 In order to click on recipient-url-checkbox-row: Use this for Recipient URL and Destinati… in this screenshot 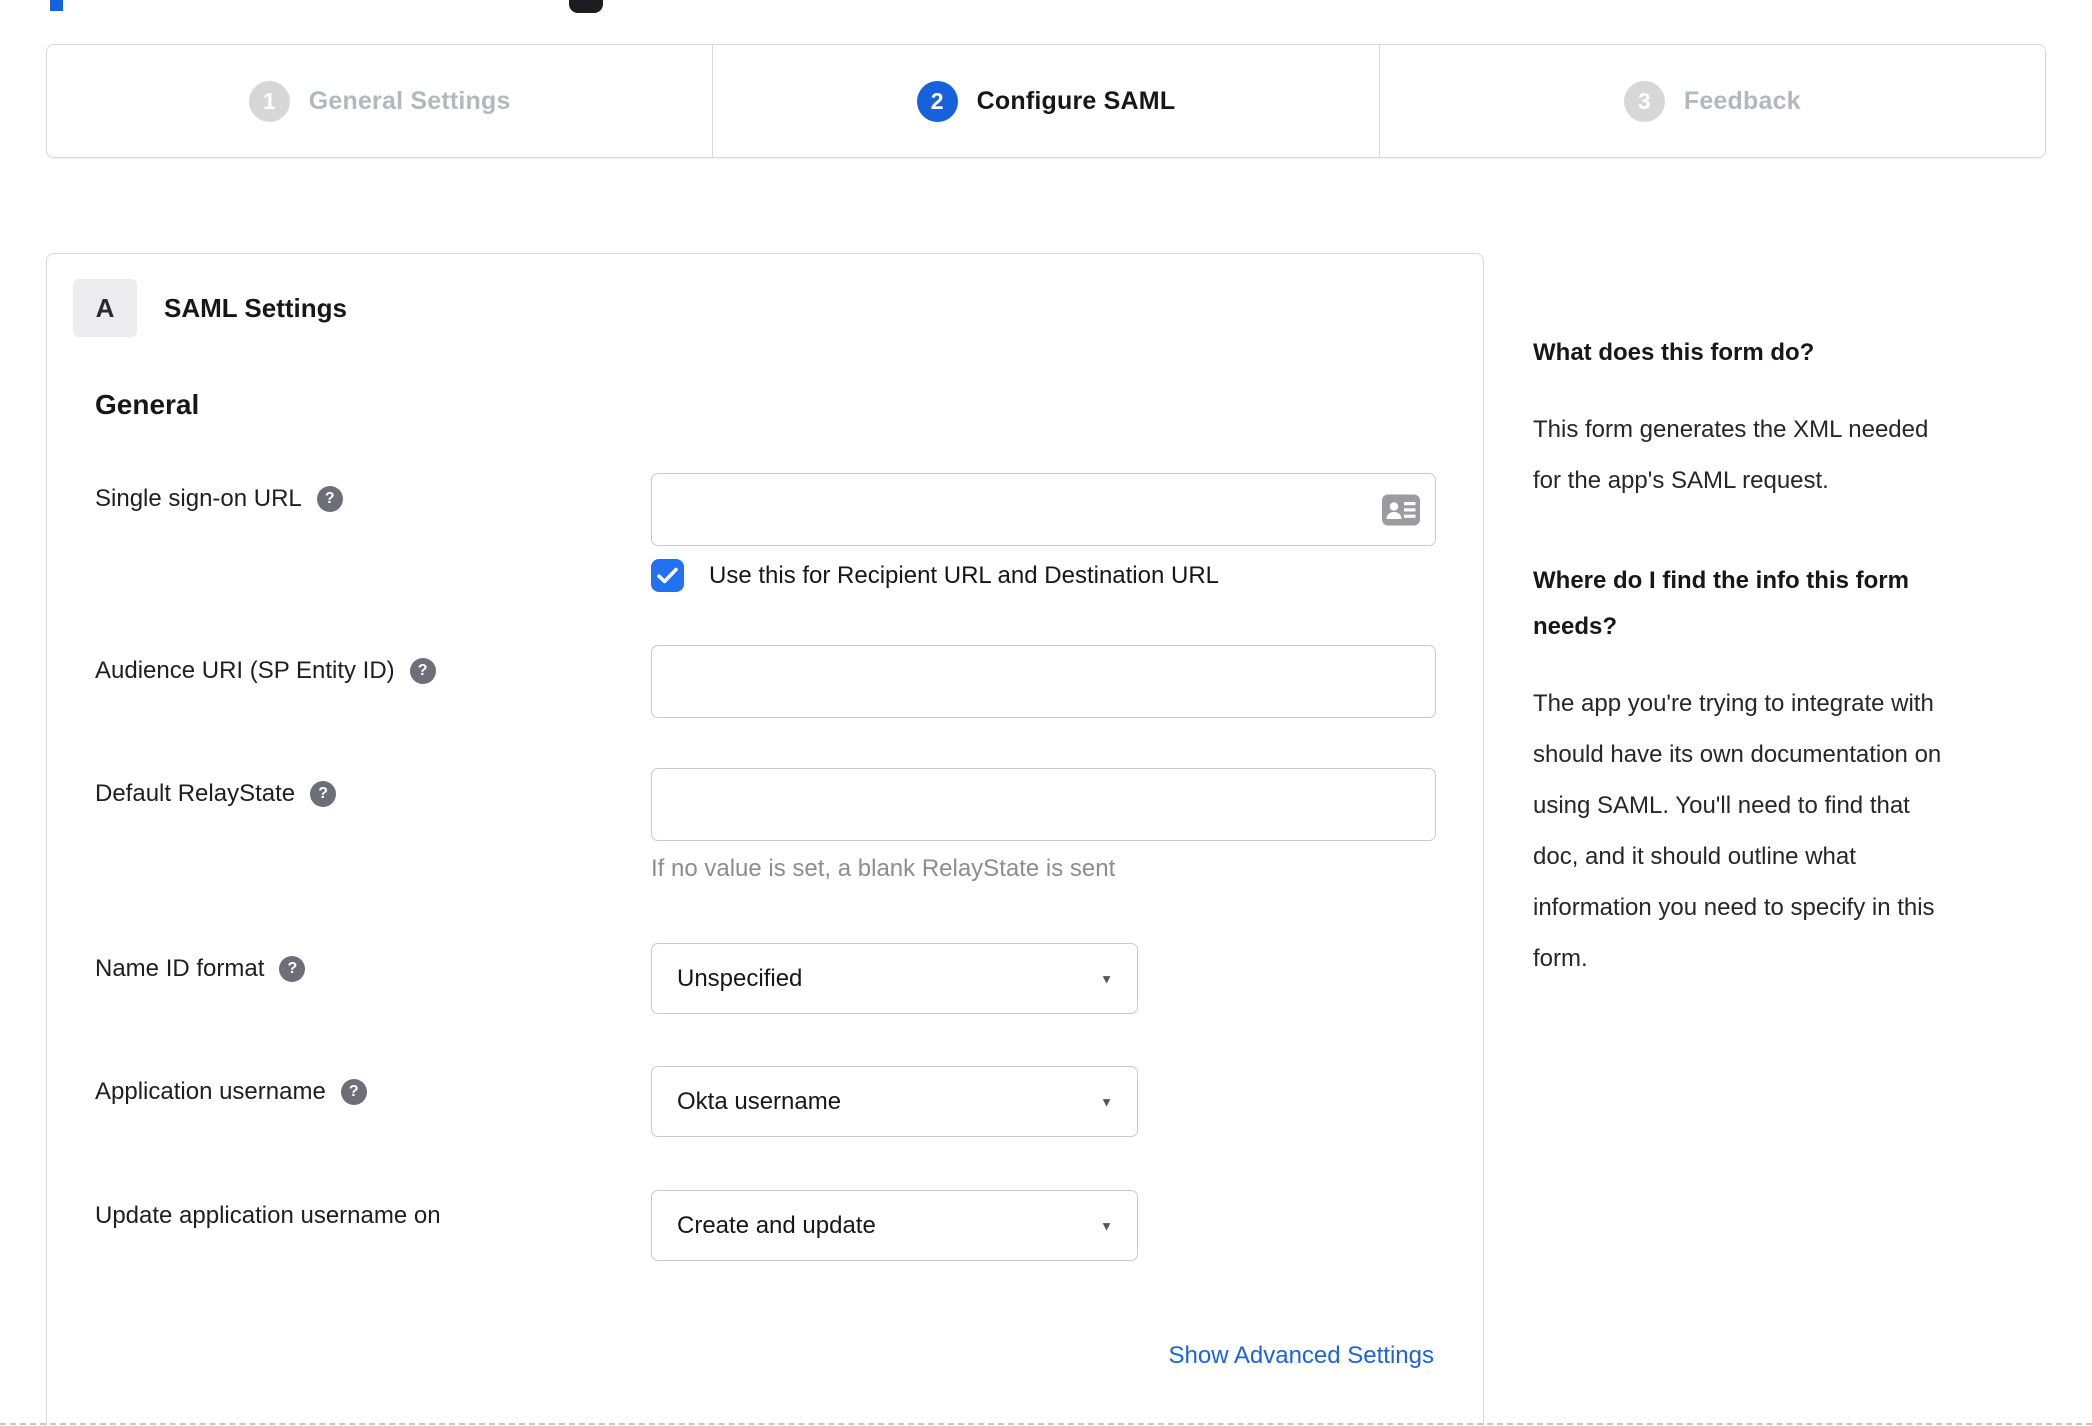, I will do `click(765, 575)`.